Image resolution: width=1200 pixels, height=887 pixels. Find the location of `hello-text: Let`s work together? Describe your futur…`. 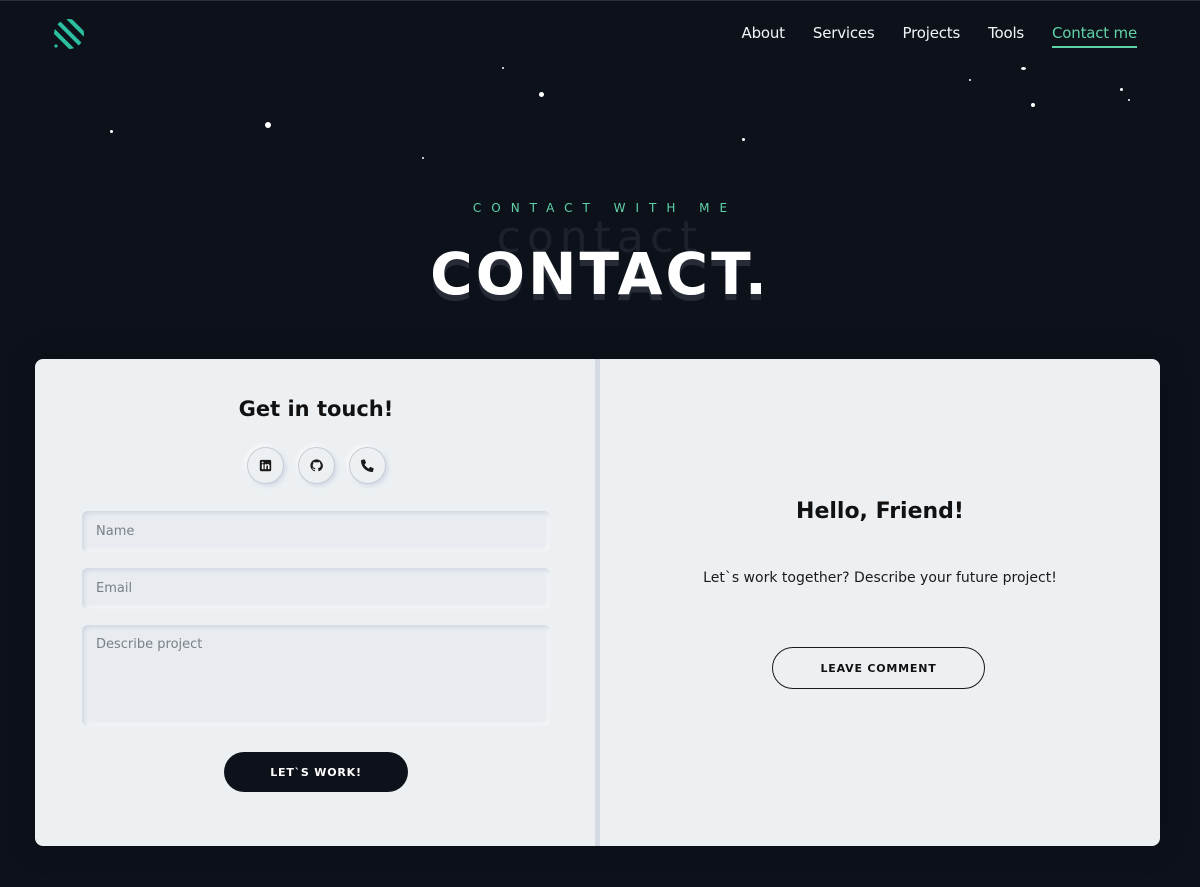

hello-text: Let`s work together? Describe your futur… is located at coordinates (880, 578).